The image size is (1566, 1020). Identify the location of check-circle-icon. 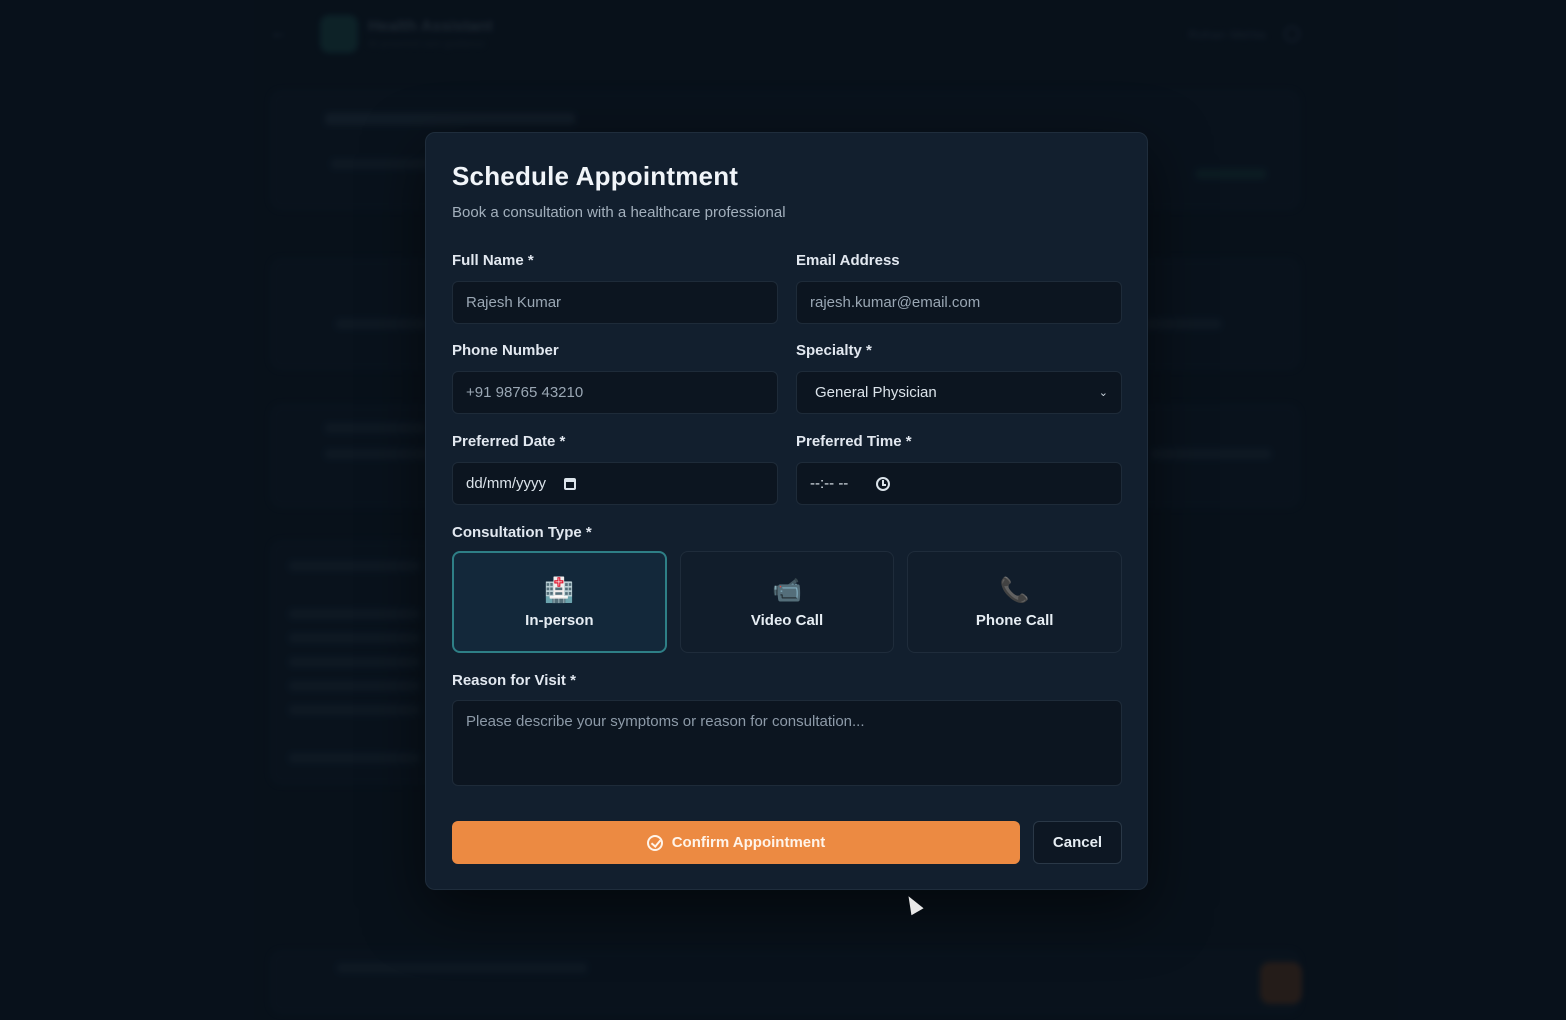
(654, 842).